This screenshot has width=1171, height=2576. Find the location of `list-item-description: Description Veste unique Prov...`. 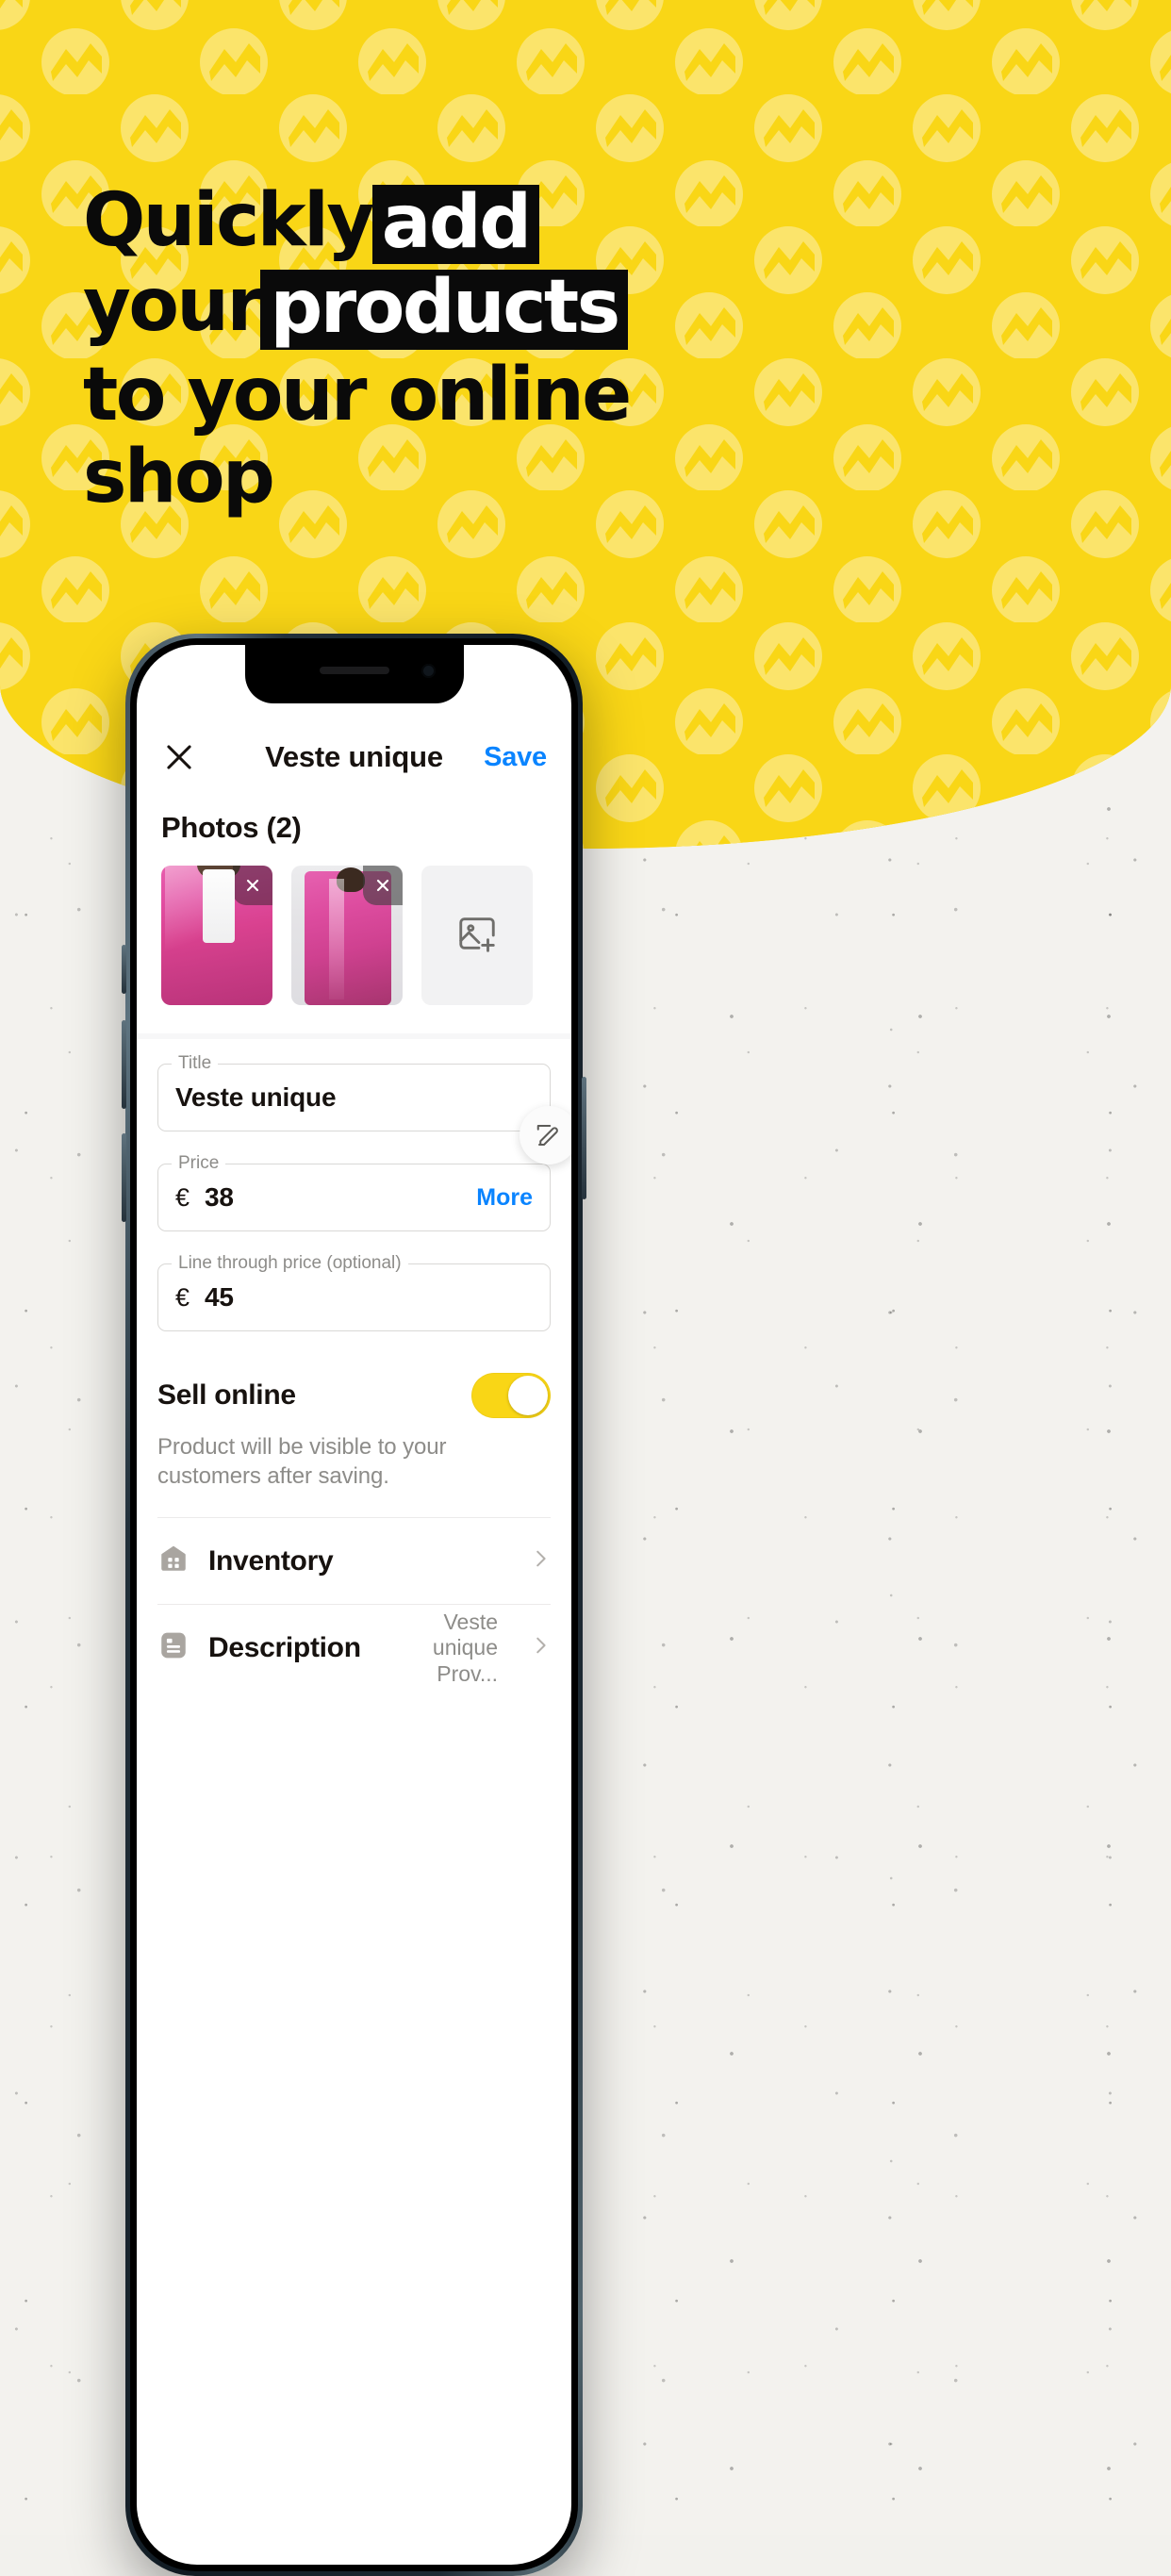

list-item-description: Description Veste unique Prov... is located at coordinates (354, 1647).